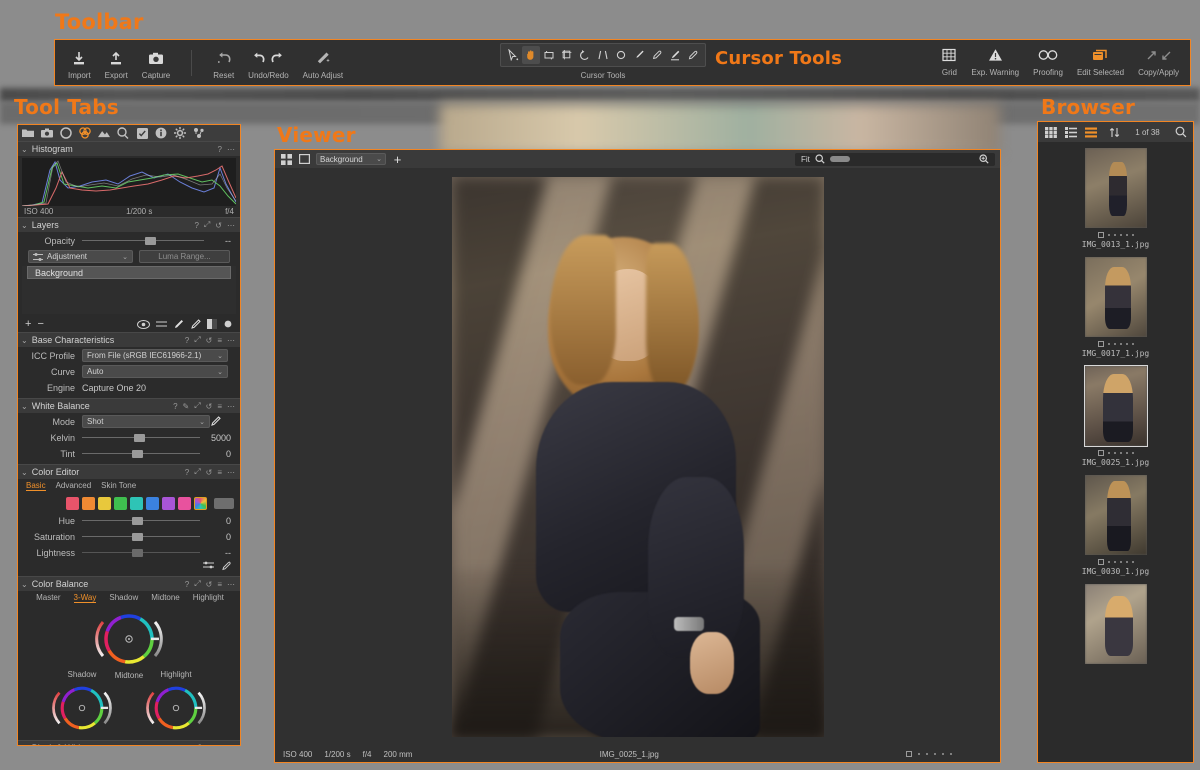 The height and width of the screenshot is (770, 1200). I want to click on proofing-button: Proofing, so click(1048, 63).